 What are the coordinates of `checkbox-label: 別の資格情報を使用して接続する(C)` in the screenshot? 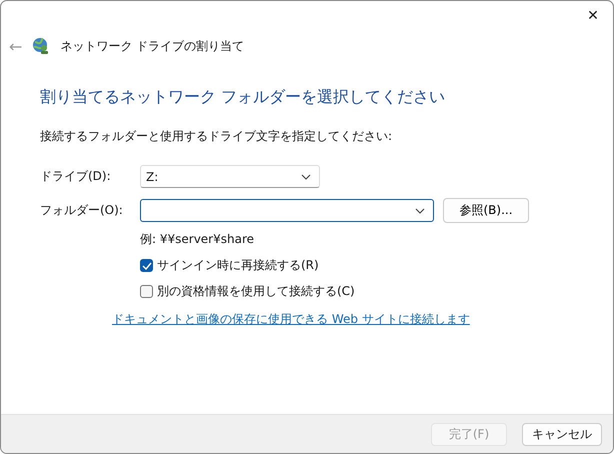 It's located at (256, 291).